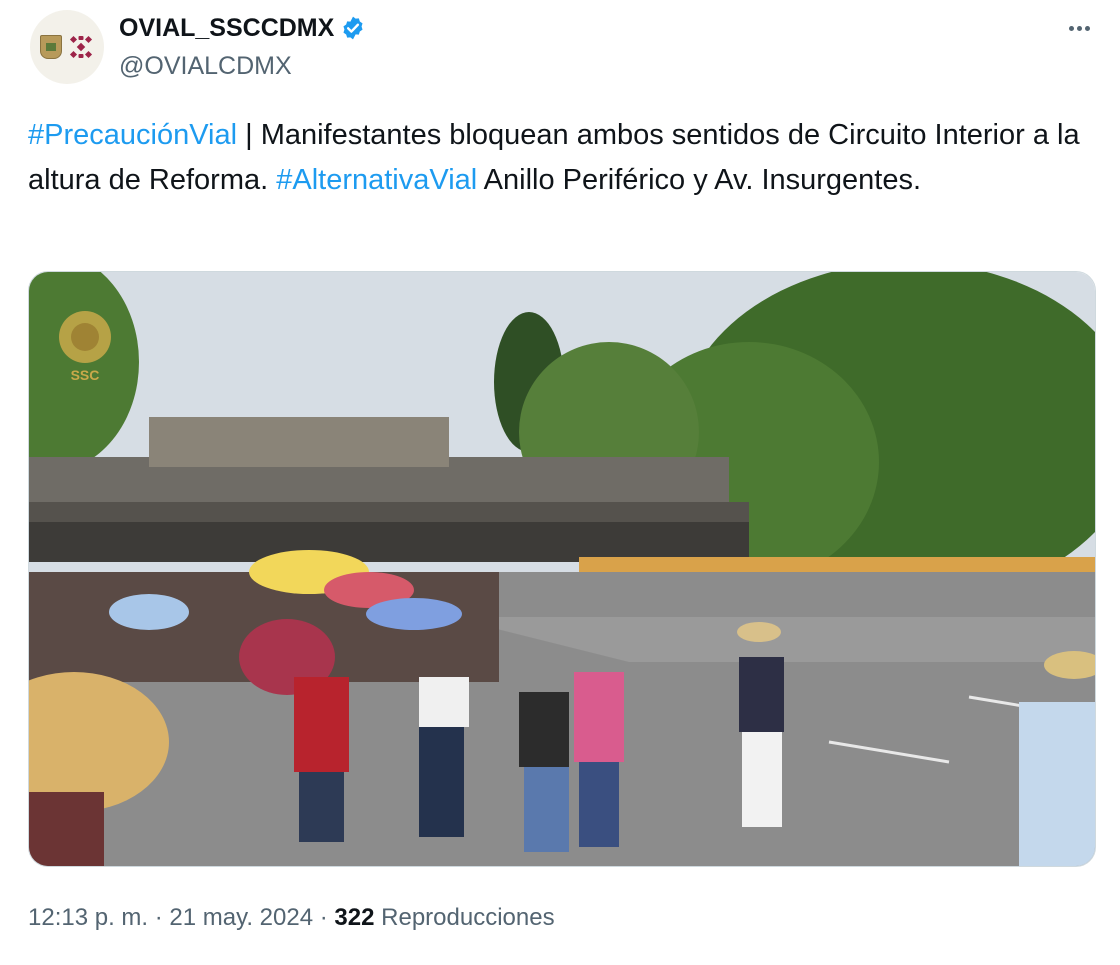 This screenshot has height=965, width=1120. I want to click on views-count: 322, so click(354, 917).